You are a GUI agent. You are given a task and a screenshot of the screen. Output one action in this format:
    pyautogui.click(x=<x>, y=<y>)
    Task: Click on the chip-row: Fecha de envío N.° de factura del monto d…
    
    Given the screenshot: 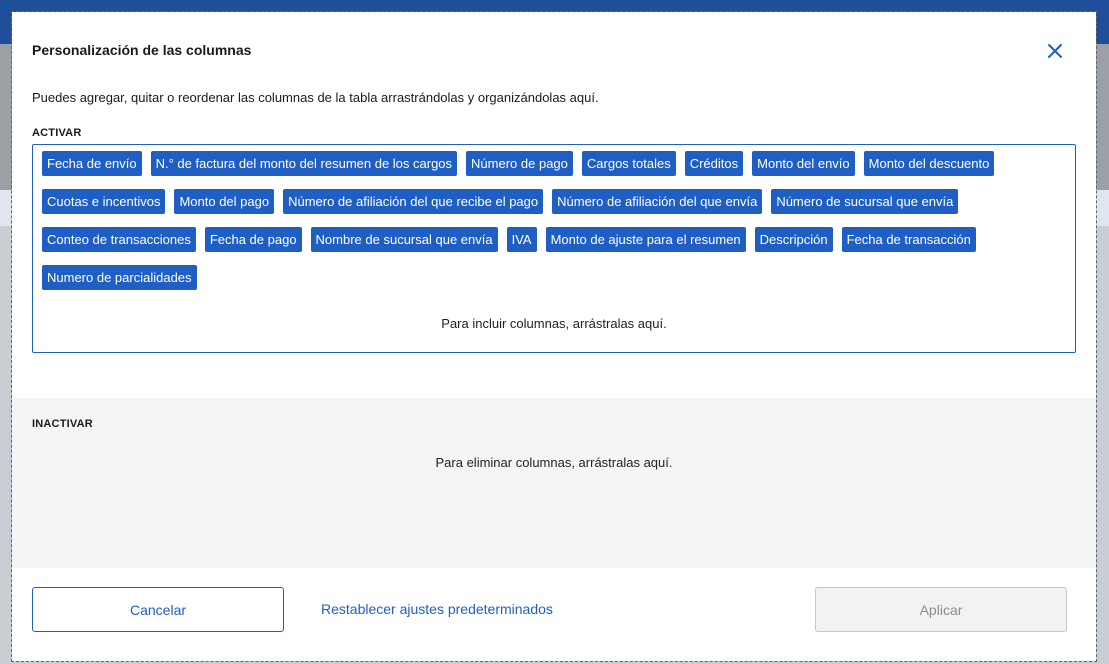 What is the action you would take?
    pyautogui.click(x=555, y=163)
    